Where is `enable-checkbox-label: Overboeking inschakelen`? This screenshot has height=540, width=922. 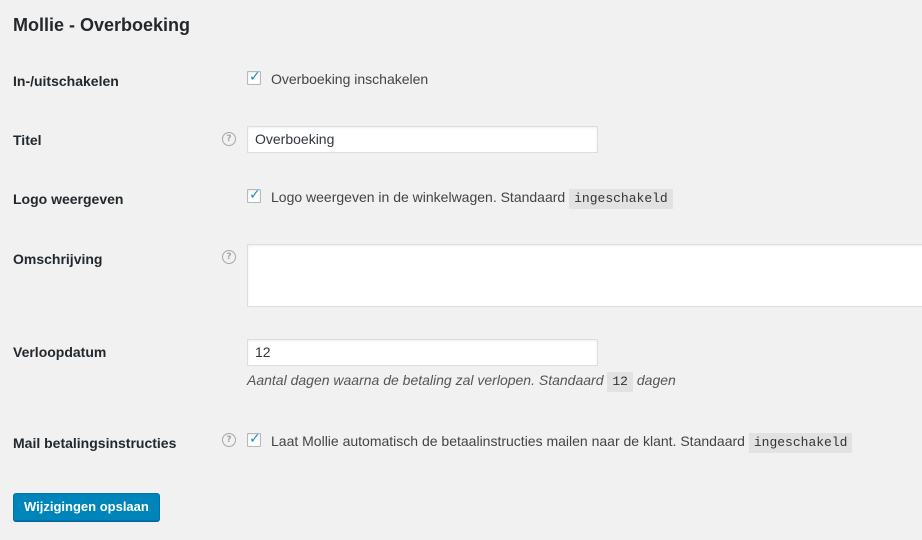 enable-checkbox-label: Overboeking inschakelen is located at coordinates (349, 79).